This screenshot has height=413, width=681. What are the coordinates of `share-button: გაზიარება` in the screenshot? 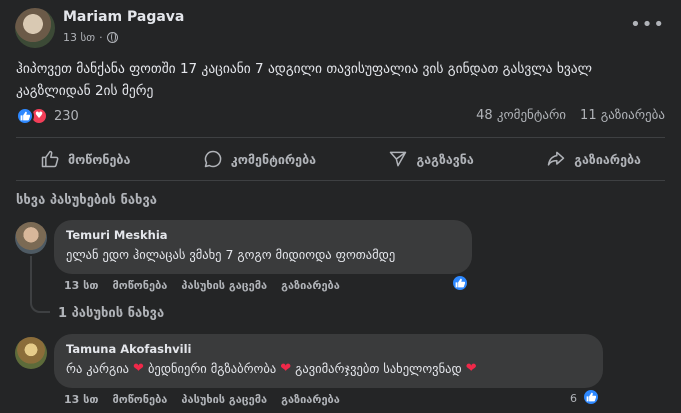 It's located at (593, 159).